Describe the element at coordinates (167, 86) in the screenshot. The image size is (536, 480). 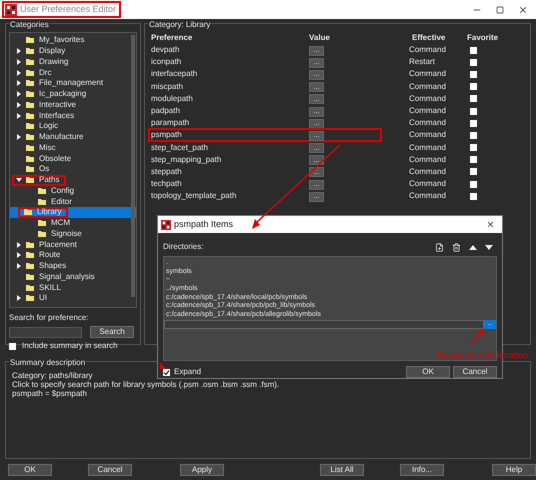
I see `table-cell: miscpath` at that location.